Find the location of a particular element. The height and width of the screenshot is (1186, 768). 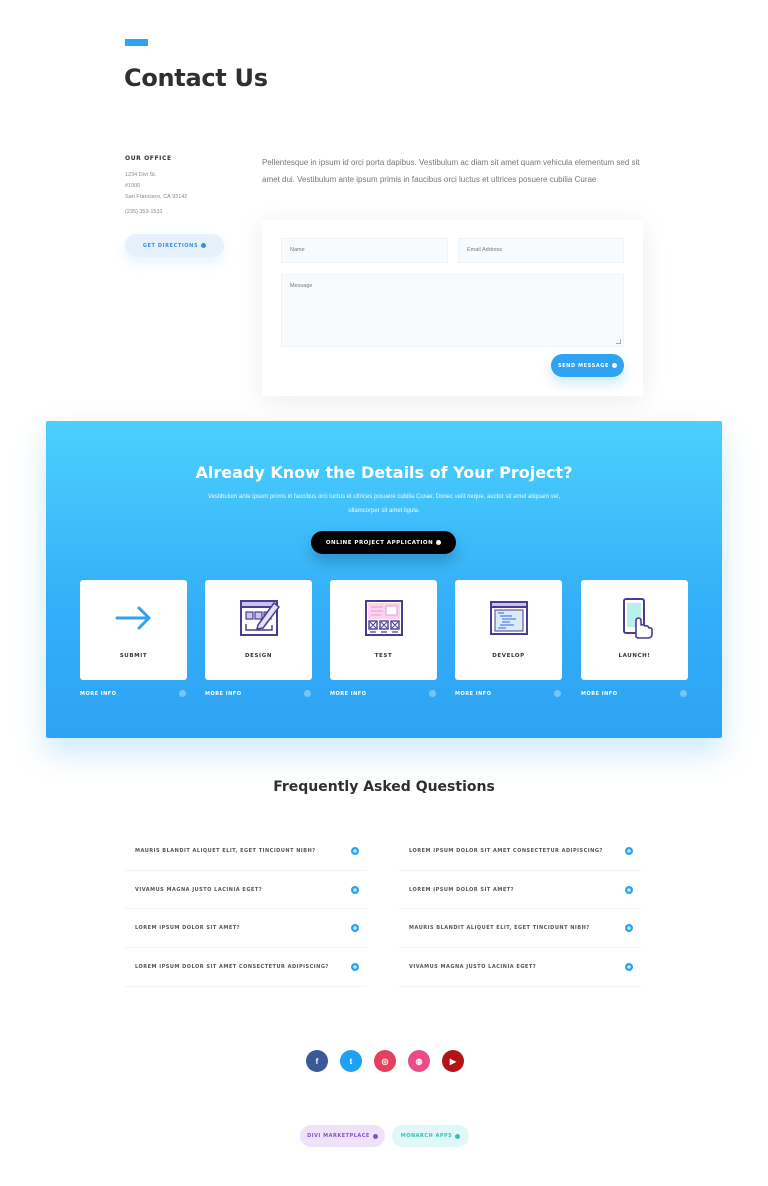

contact-form: Name Email Address Message SEND MESSAGE is located at coordinates (452, 308).